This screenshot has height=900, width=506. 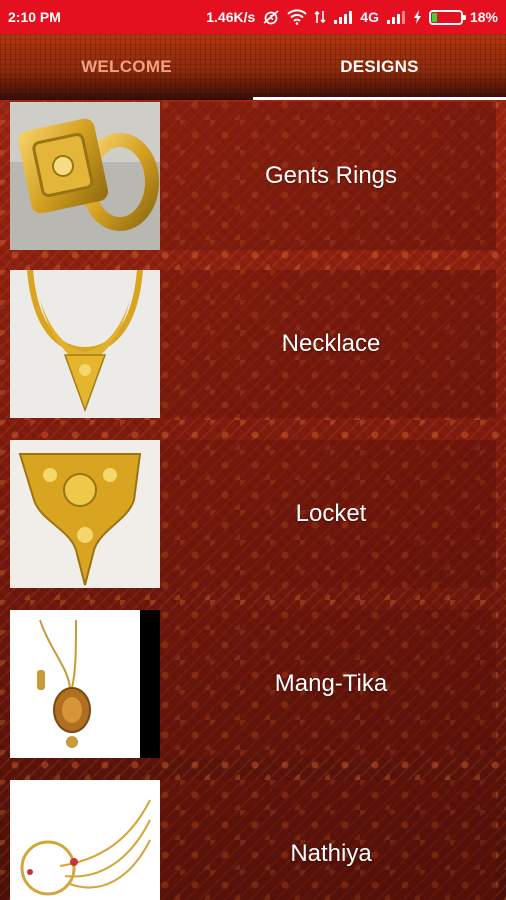 I want to click on data-arrows-icon, so click(x=320, y=17).